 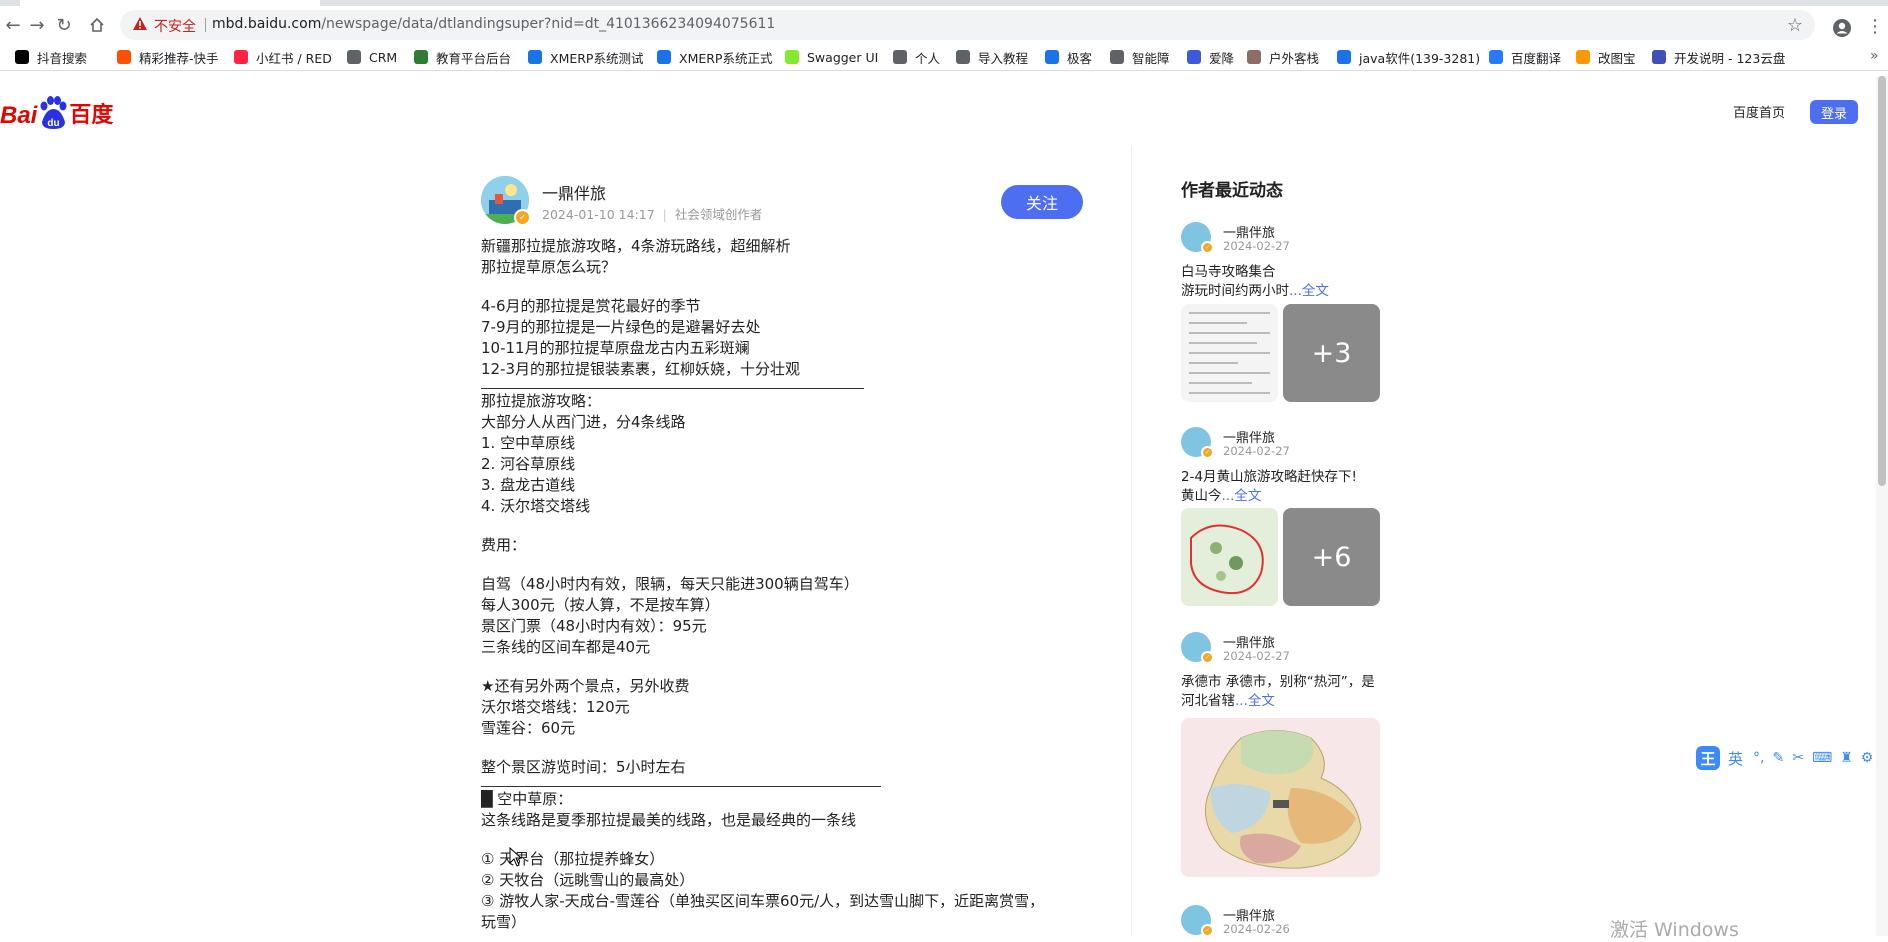 I want to click on bookmark-item: 精彩推荐-快手, so click(x=168, y=57).